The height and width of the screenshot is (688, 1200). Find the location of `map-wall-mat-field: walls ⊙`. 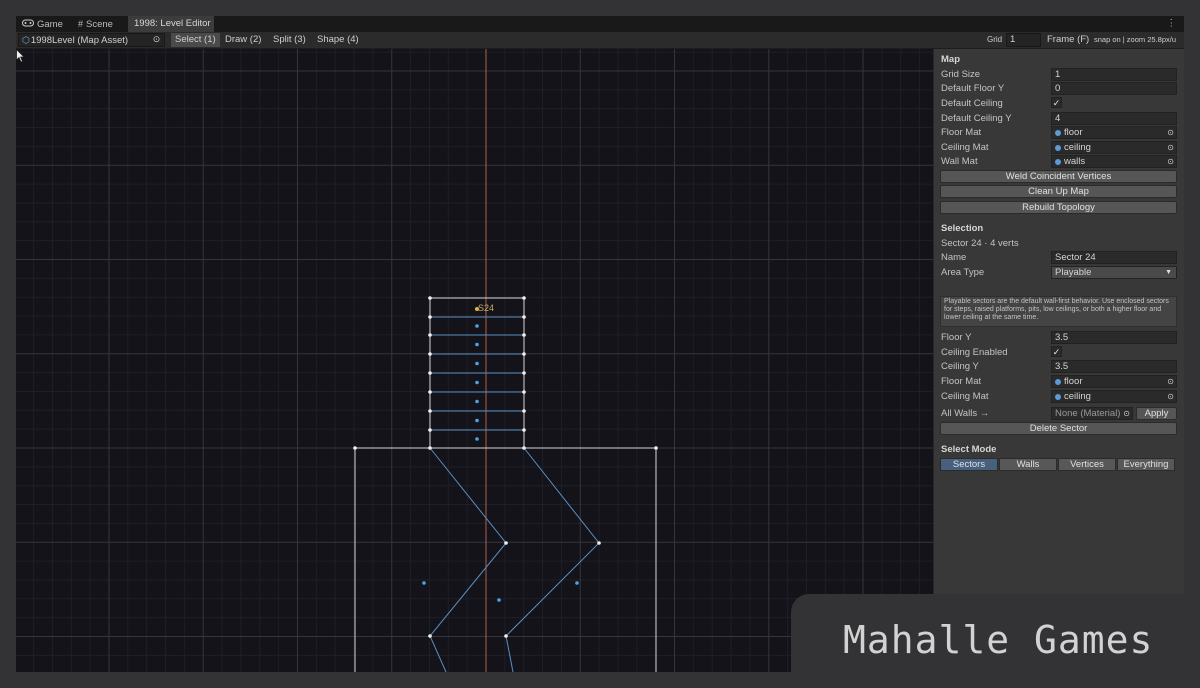

map-wall-mat-field: walls ⊙ is located at coordinates (1114, 161).